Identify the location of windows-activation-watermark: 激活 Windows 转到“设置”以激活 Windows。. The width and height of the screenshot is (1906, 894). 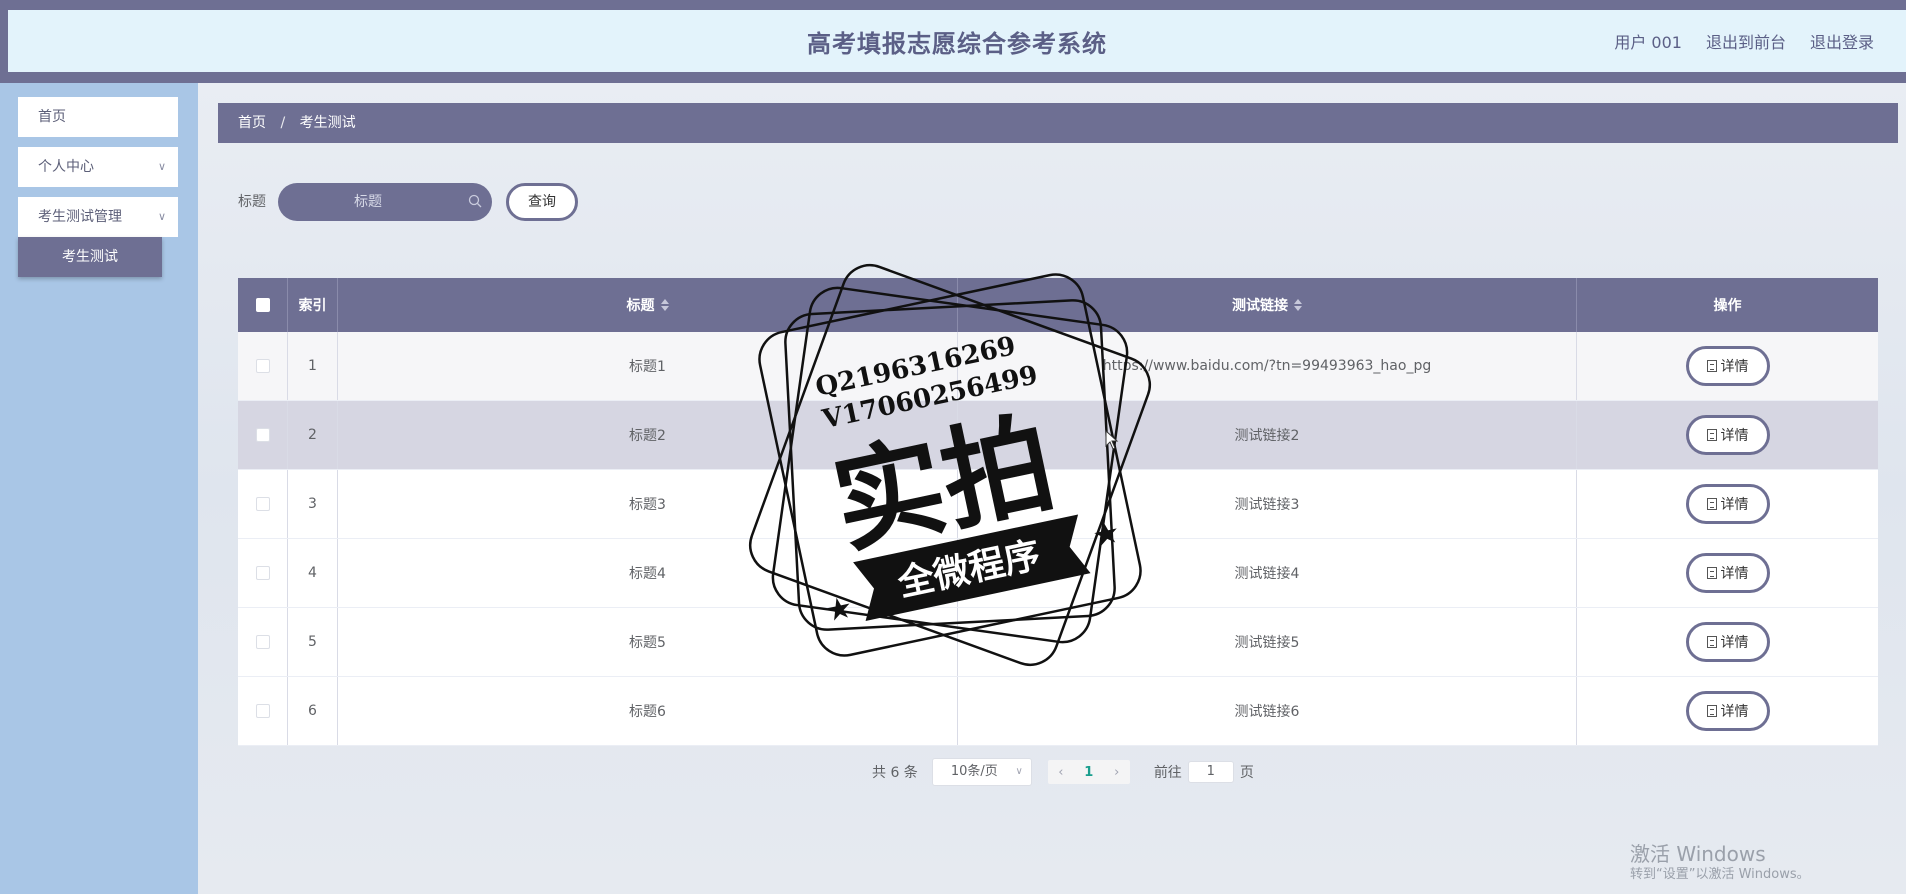
(1720, 863).